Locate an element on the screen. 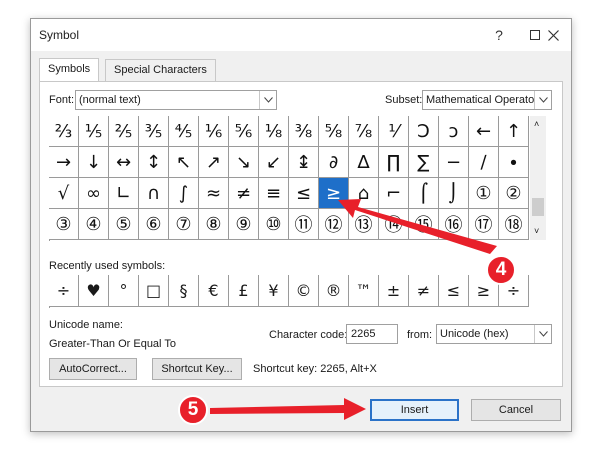  symbol-cell: ⑱ is located at coordinates (514, 224).